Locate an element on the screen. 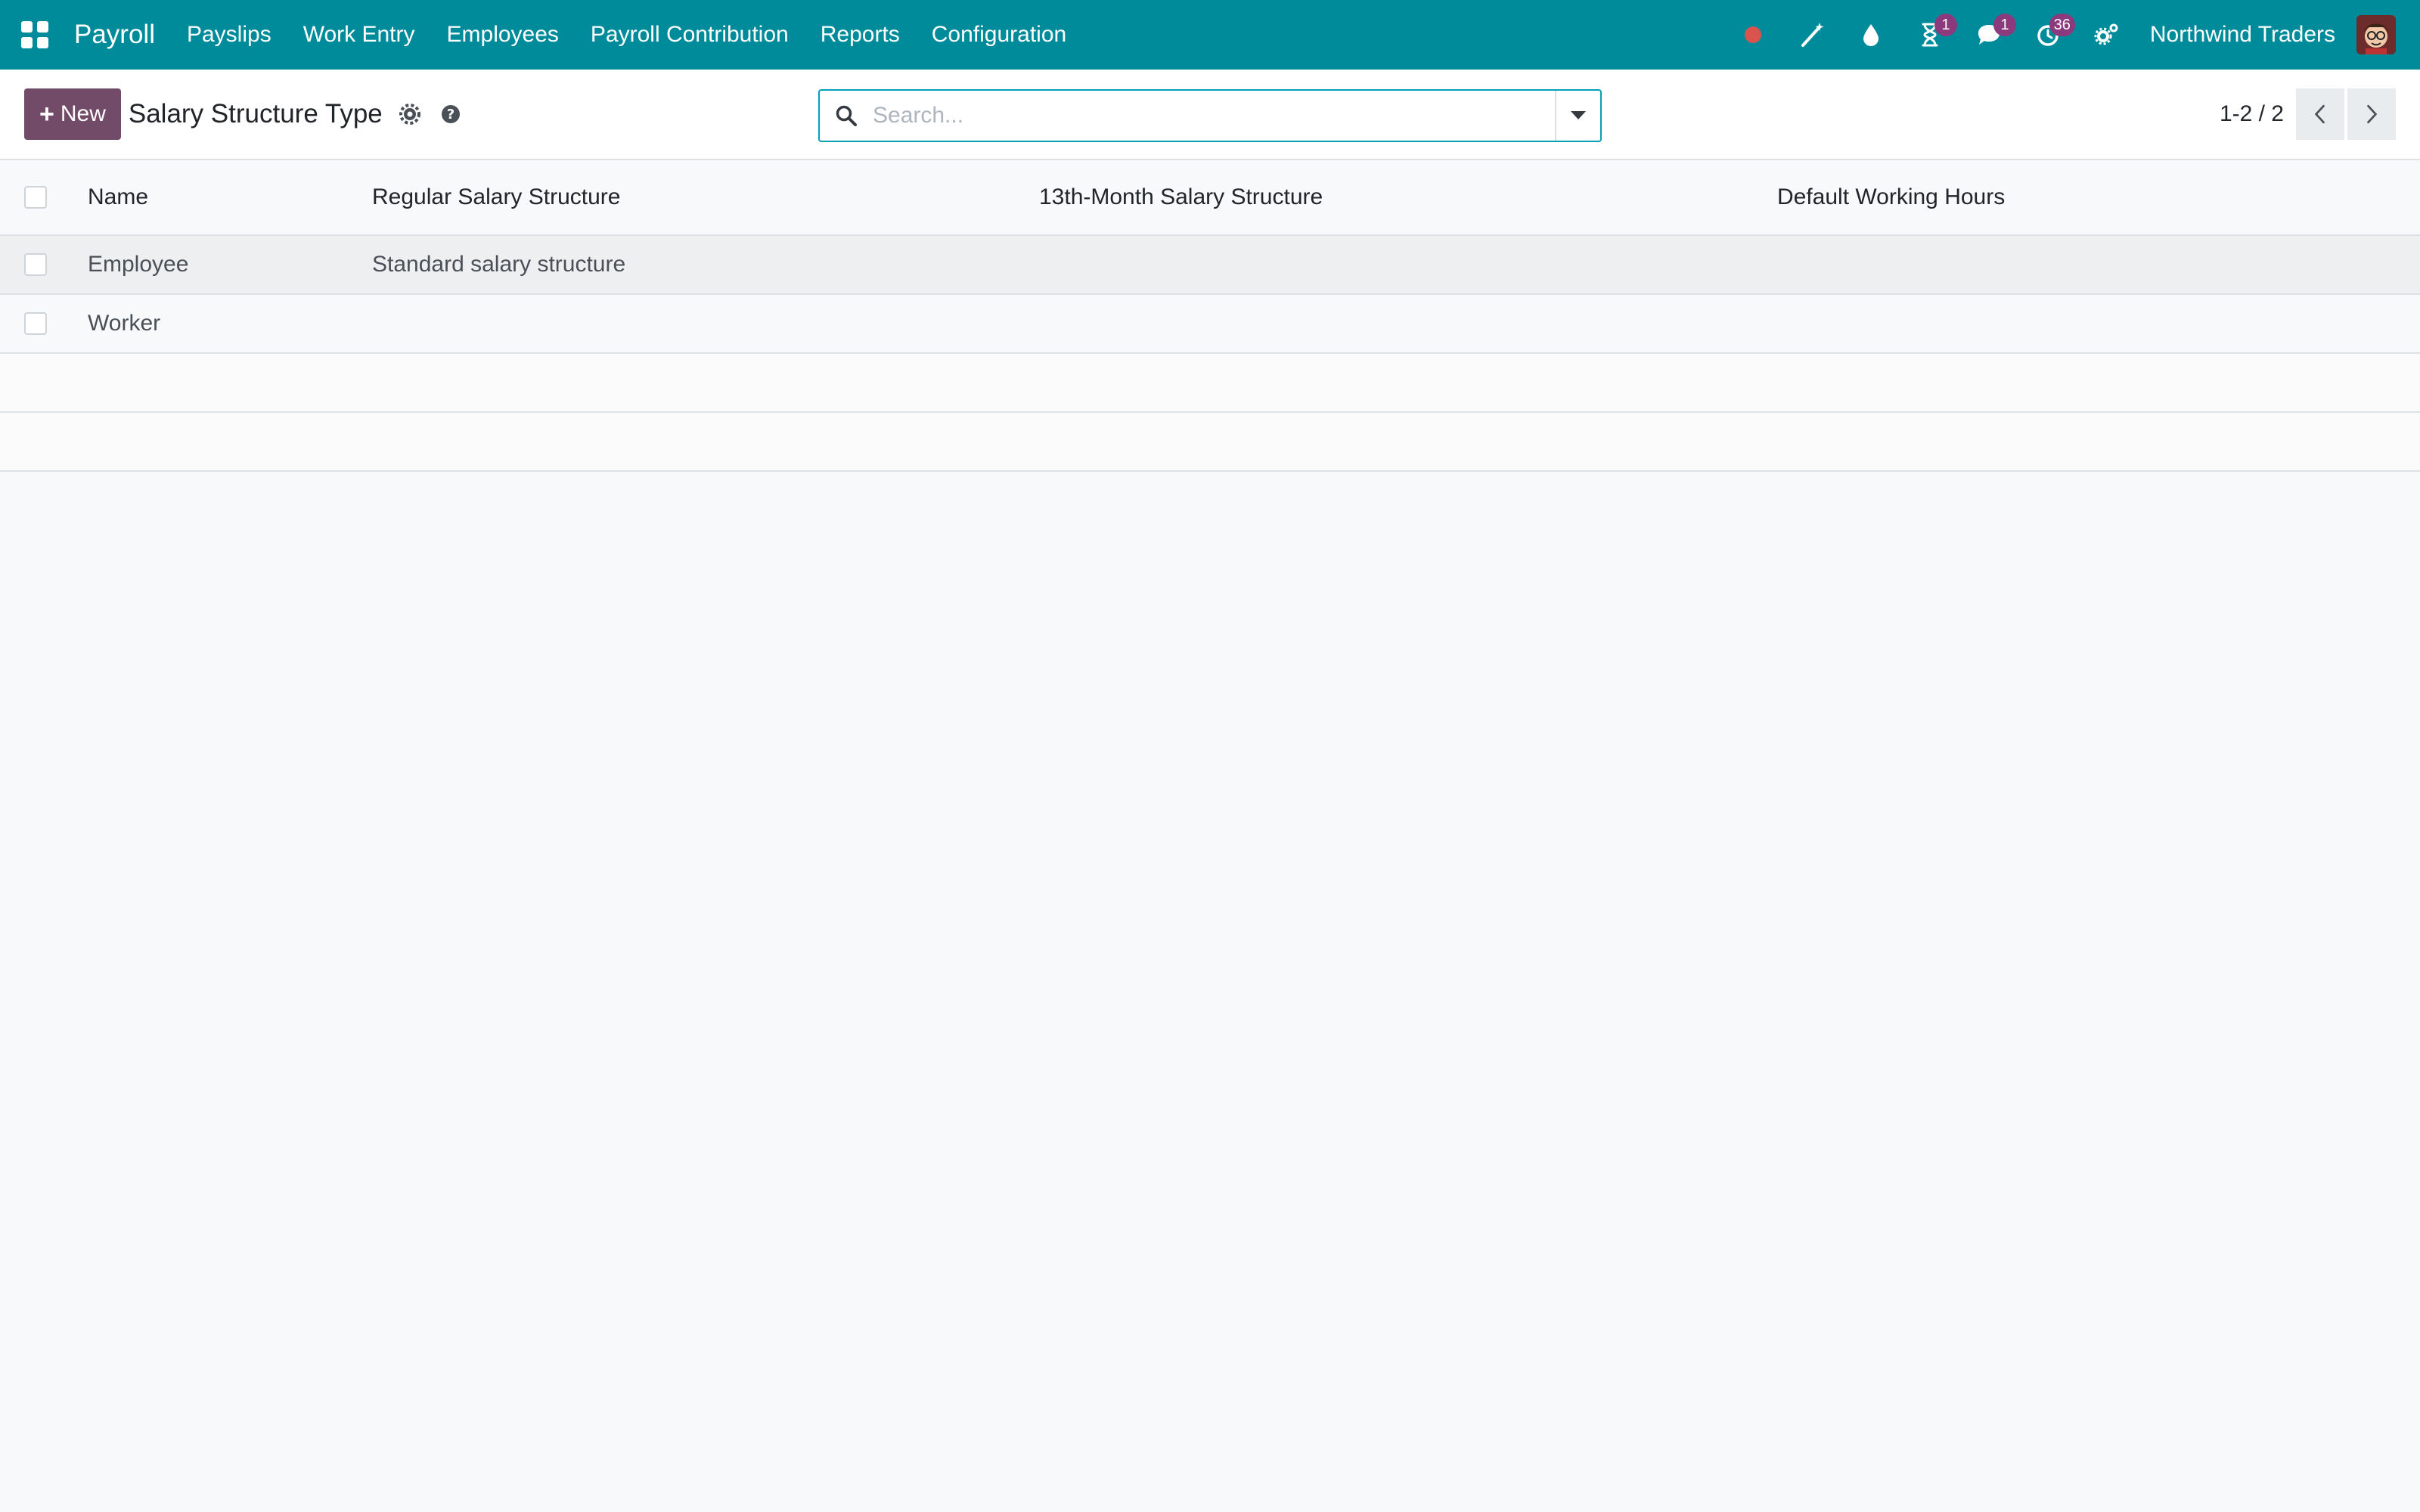  pager-value: 1-2 / 2 is located at coordinates (2252, 114).